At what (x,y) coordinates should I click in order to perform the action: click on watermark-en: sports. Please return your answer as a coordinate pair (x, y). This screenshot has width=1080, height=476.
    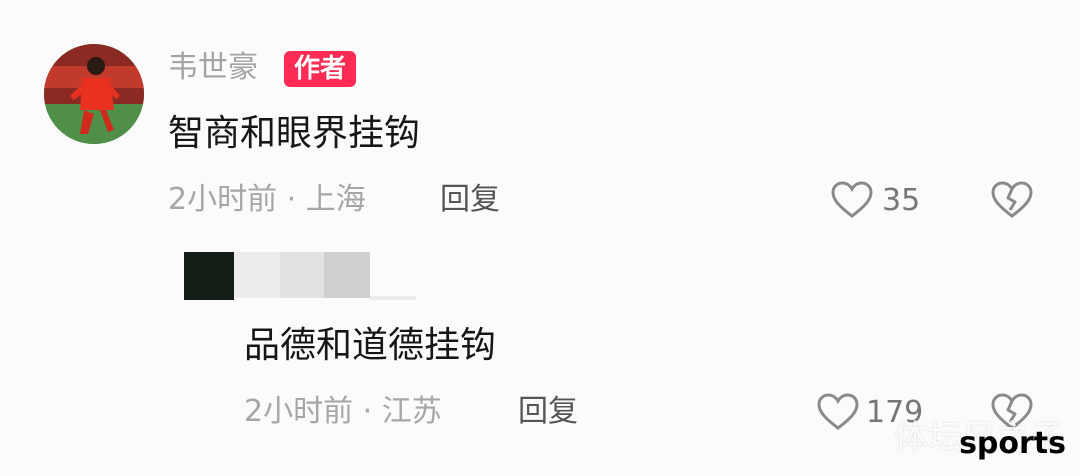
    Looking at the image, I should click on (1012, 443).